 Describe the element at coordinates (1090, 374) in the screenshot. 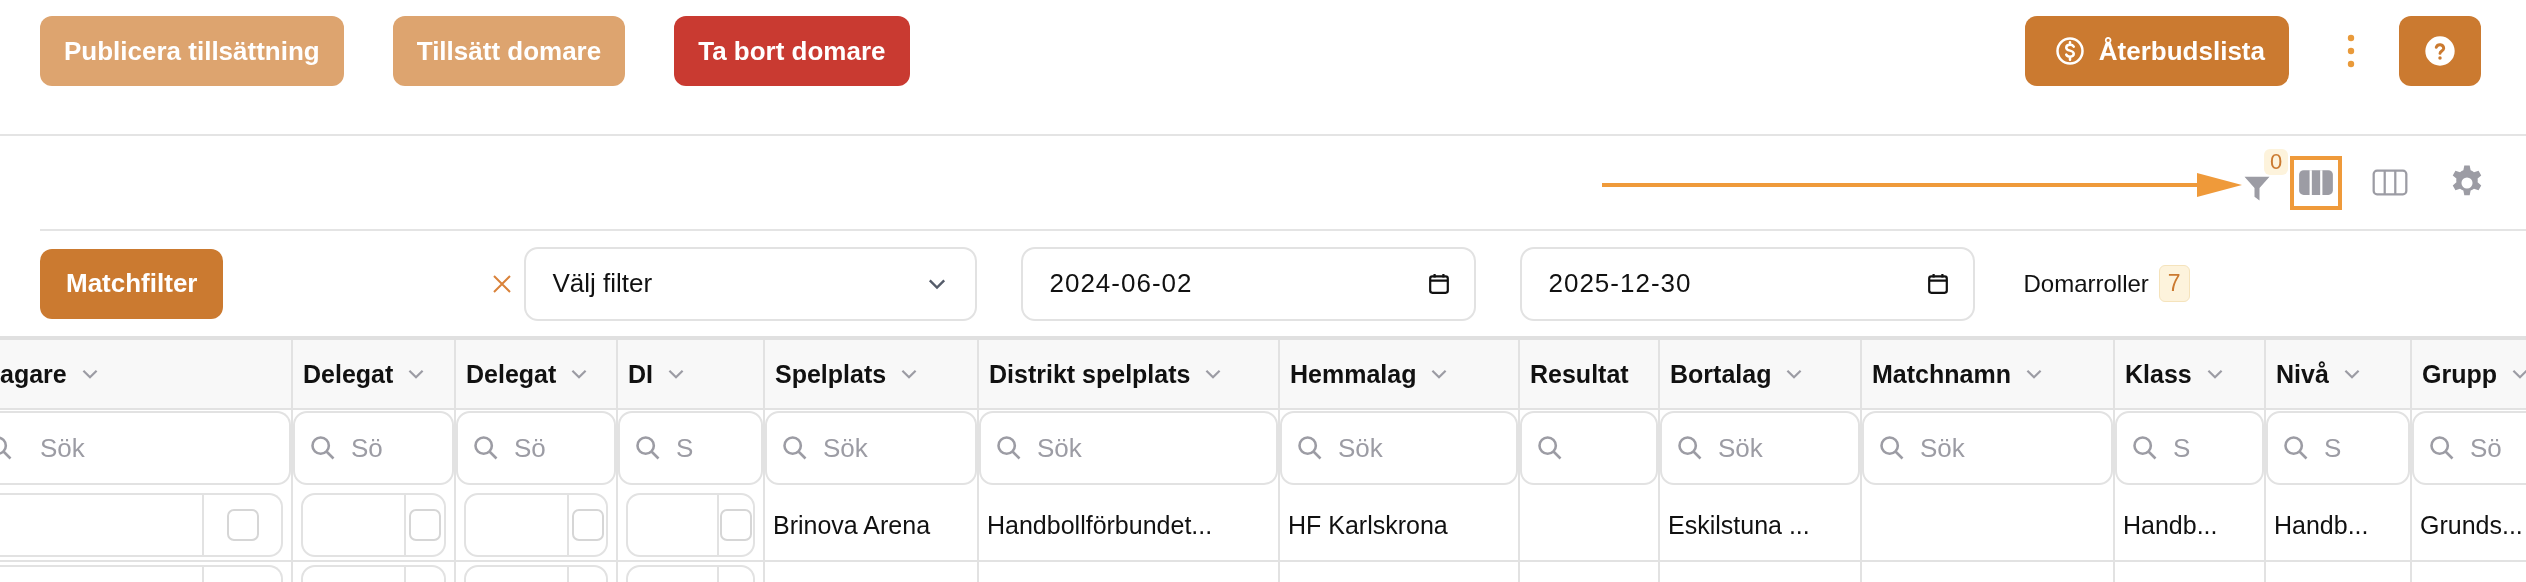

I see `column-header: Distrikt spelplats` at that location.